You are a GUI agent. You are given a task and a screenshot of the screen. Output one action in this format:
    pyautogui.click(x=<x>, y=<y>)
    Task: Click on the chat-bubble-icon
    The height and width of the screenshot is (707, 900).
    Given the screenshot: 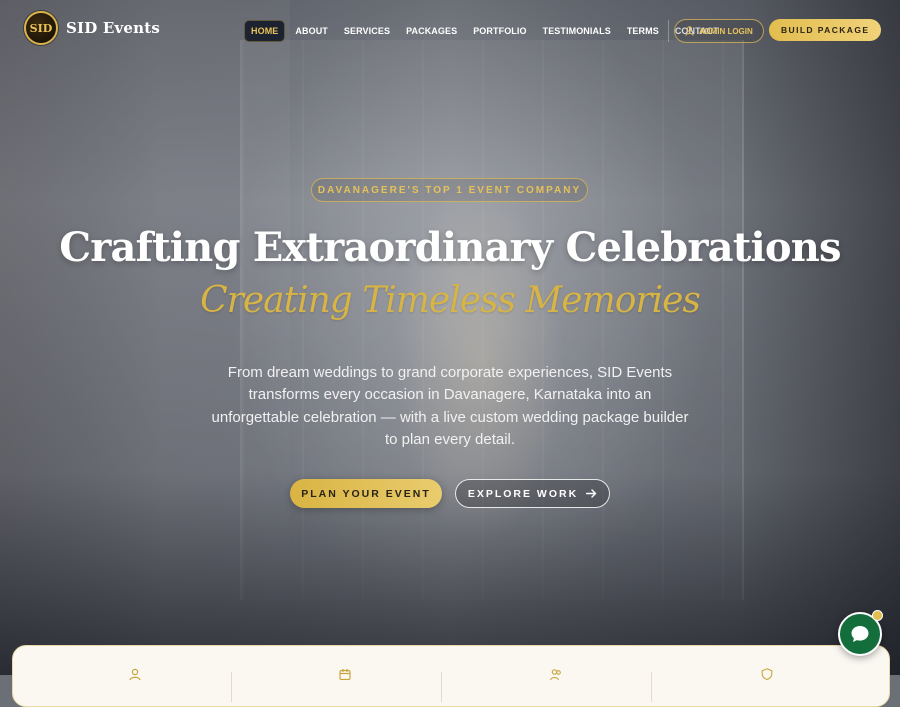 What is the action you would take?
    pyautogui.click(x=860, y=634)
    